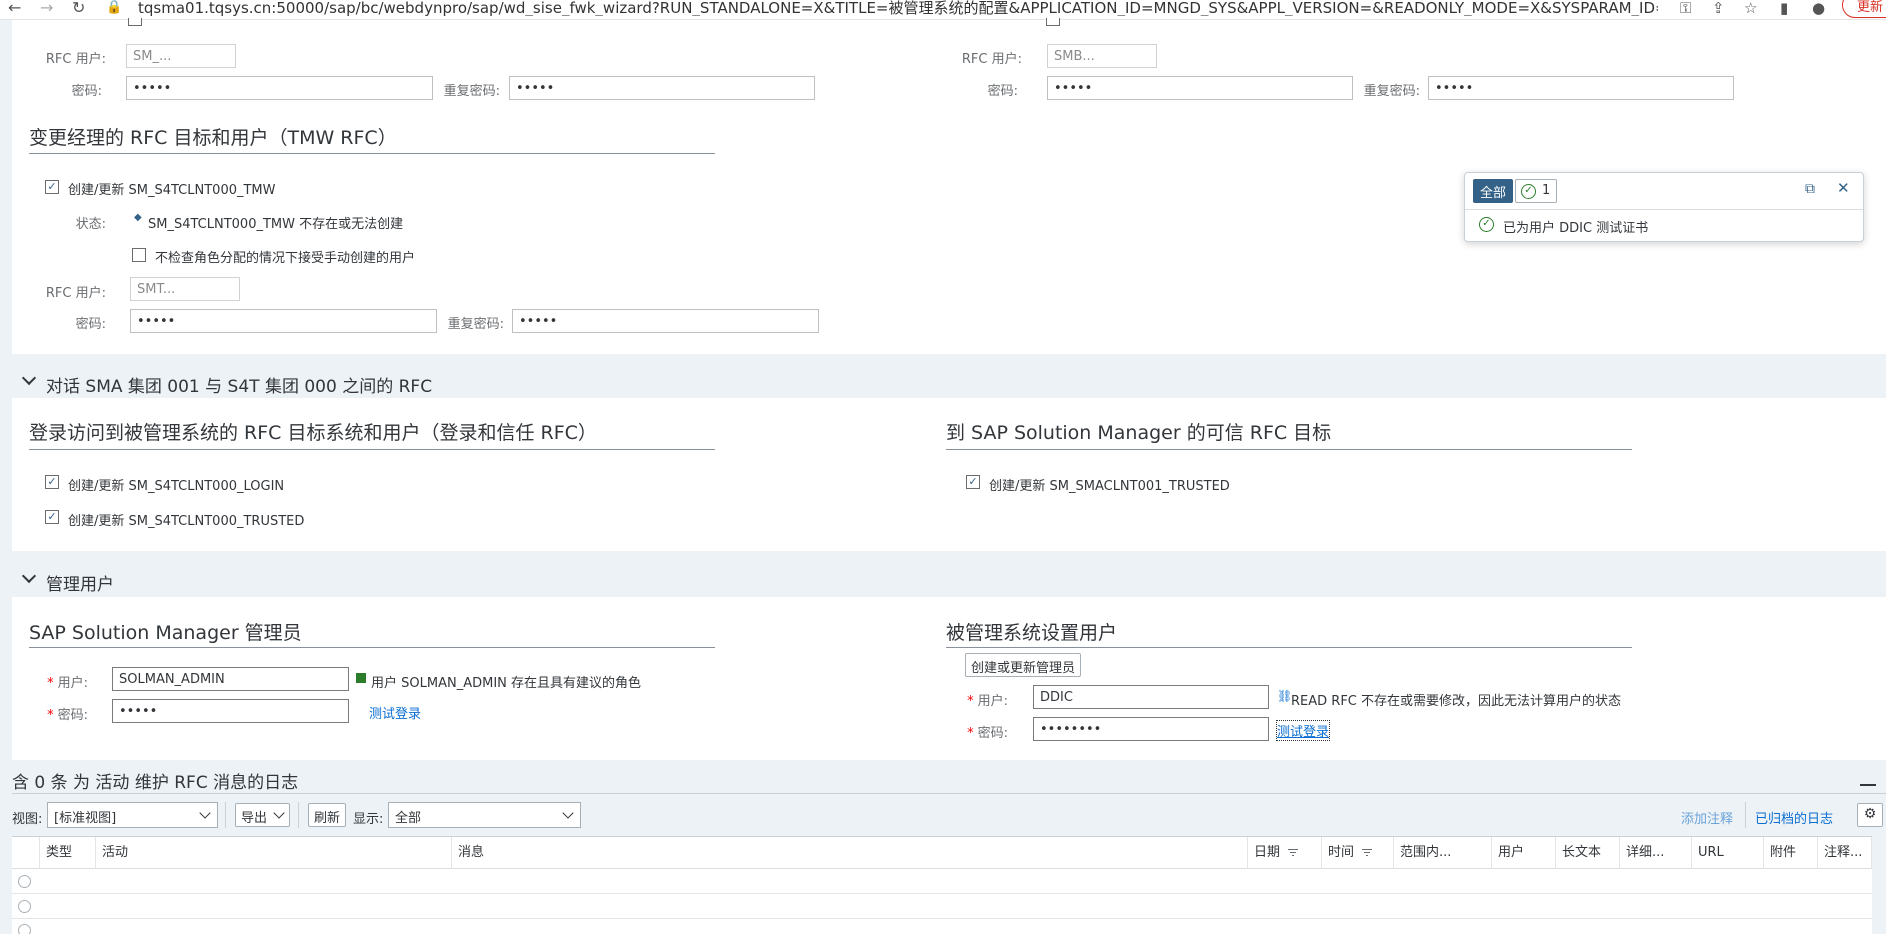  Describe the element at coordinates (230, 679) in the screenshot. I see `admin-user-field: SOLMAN_ADMIN` at that location.